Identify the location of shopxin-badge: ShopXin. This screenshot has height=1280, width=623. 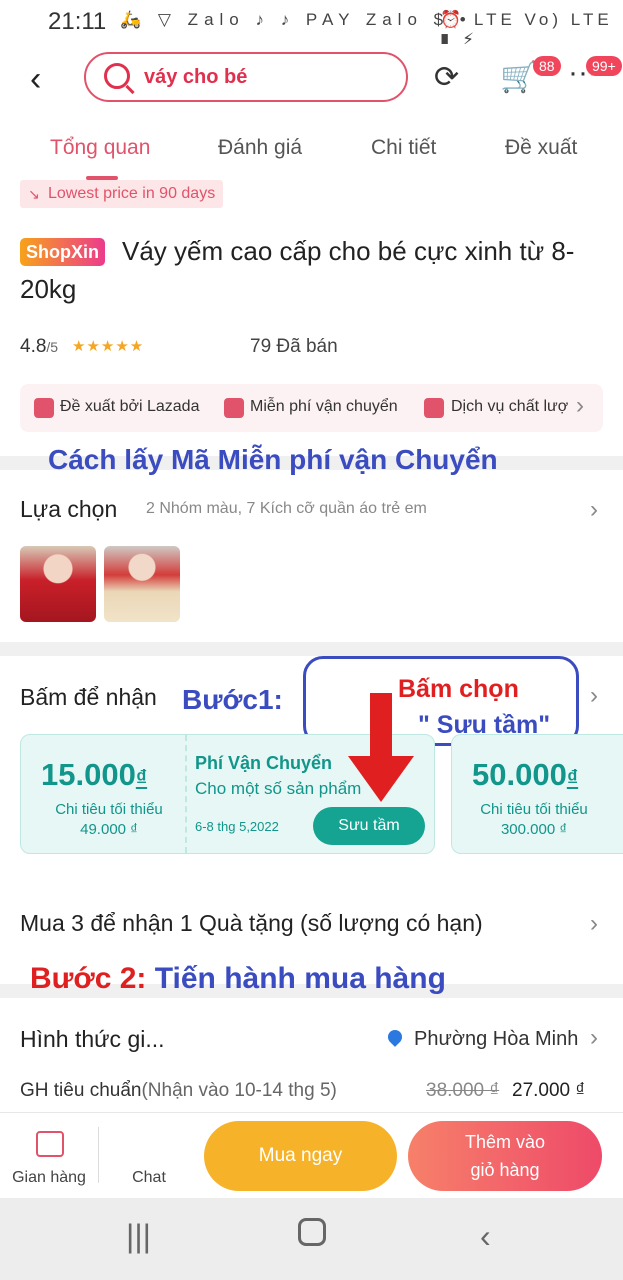
(62, 252).